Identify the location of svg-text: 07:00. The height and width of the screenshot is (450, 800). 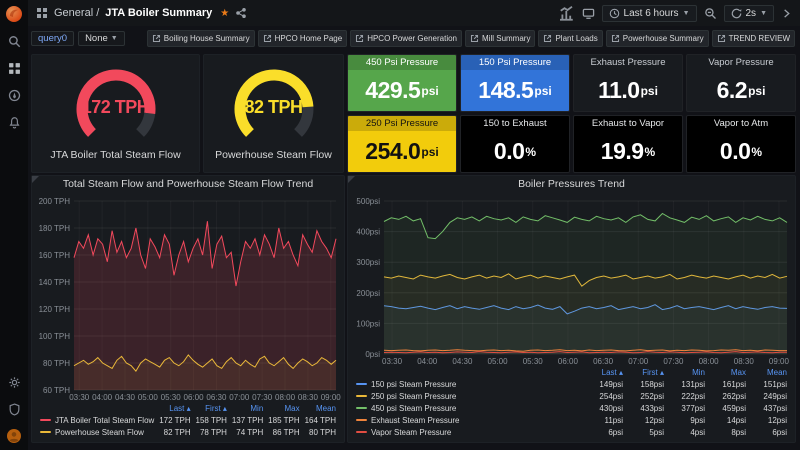
(638, 361).